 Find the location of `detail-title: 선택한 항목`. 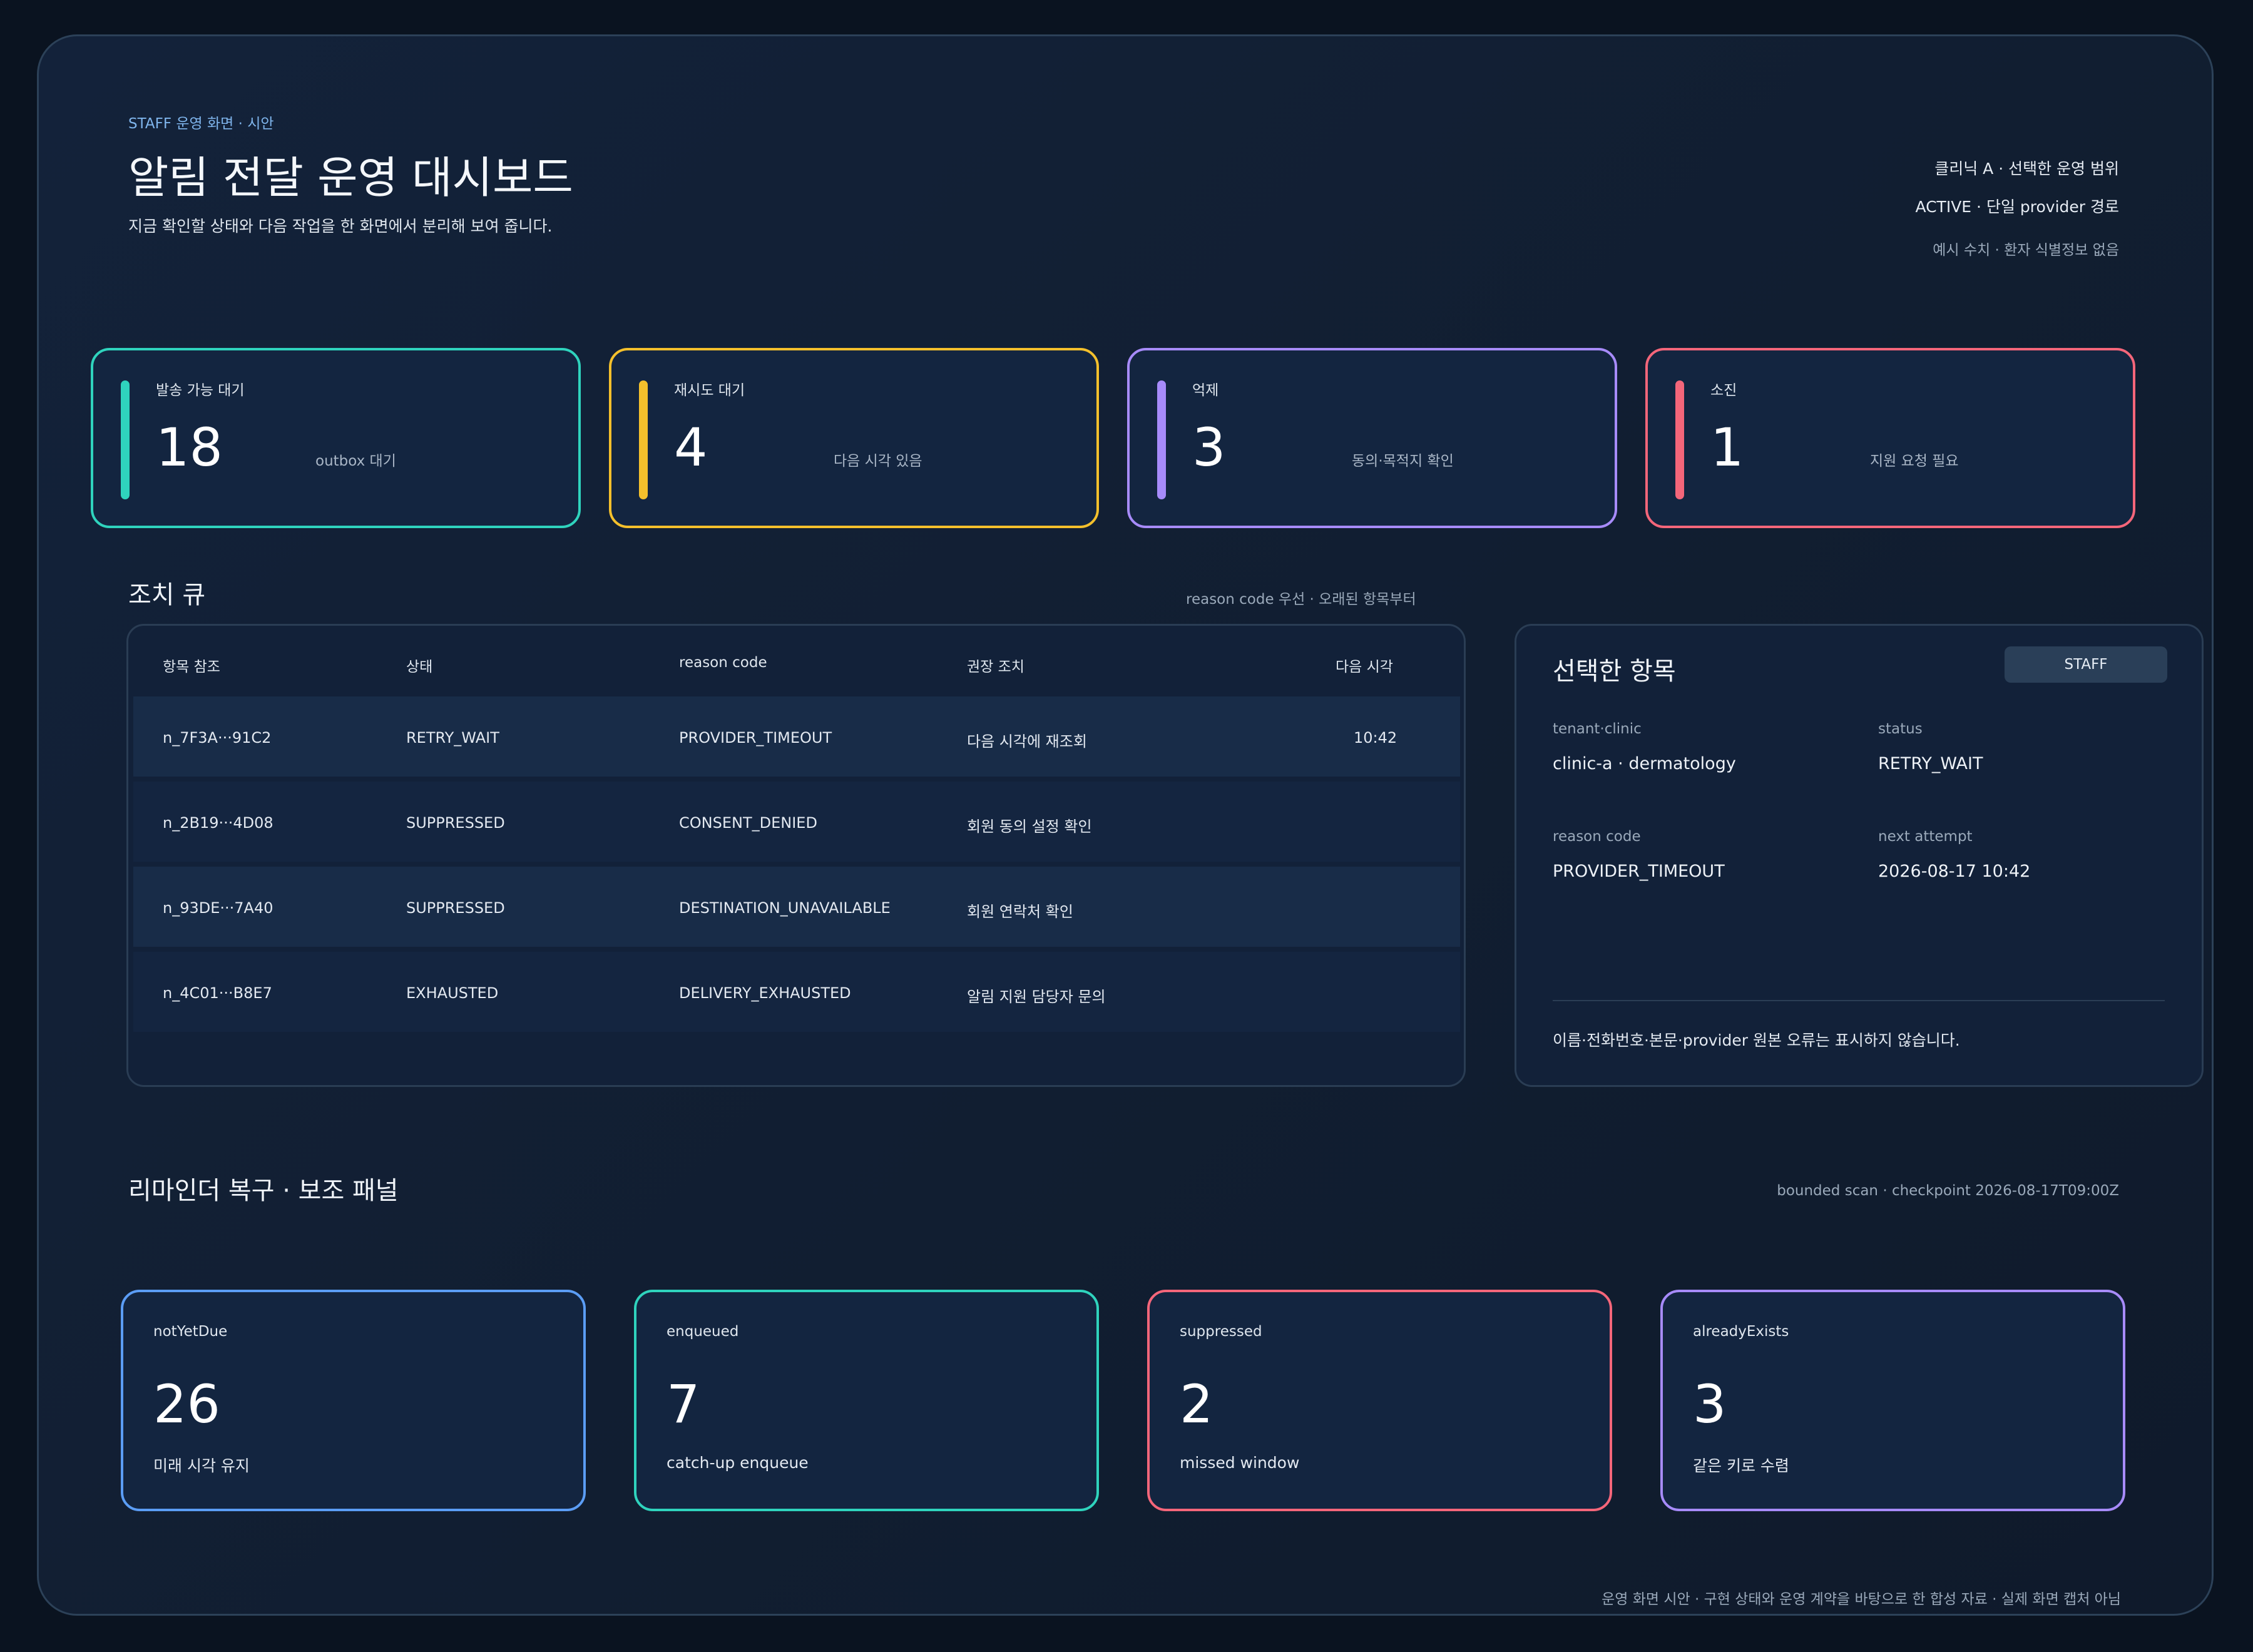

detail-title: 선택한 항목 is located at coordinates (1614, 671).